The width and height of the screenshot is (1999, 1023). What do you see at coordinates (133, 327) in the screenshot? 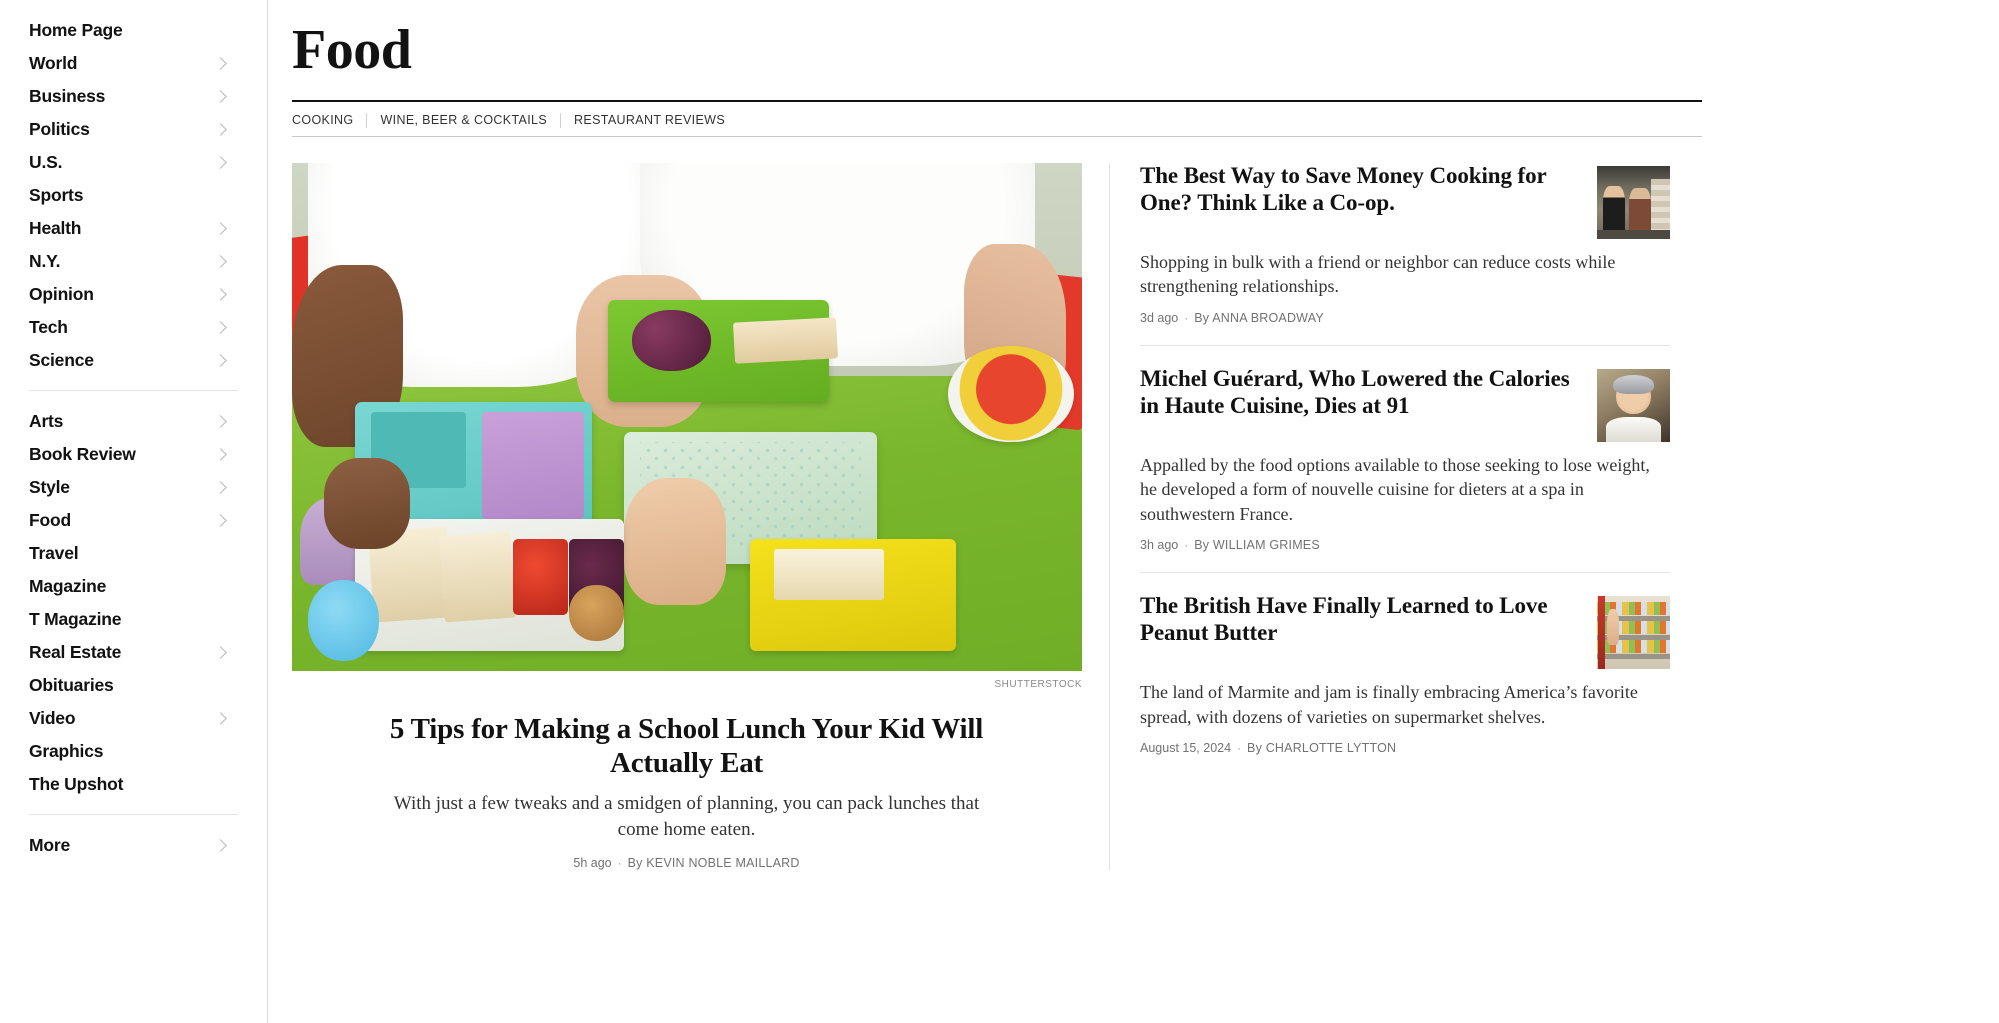
I see `sidebar-item-tech: Tech` at bounding box center [133, 327].